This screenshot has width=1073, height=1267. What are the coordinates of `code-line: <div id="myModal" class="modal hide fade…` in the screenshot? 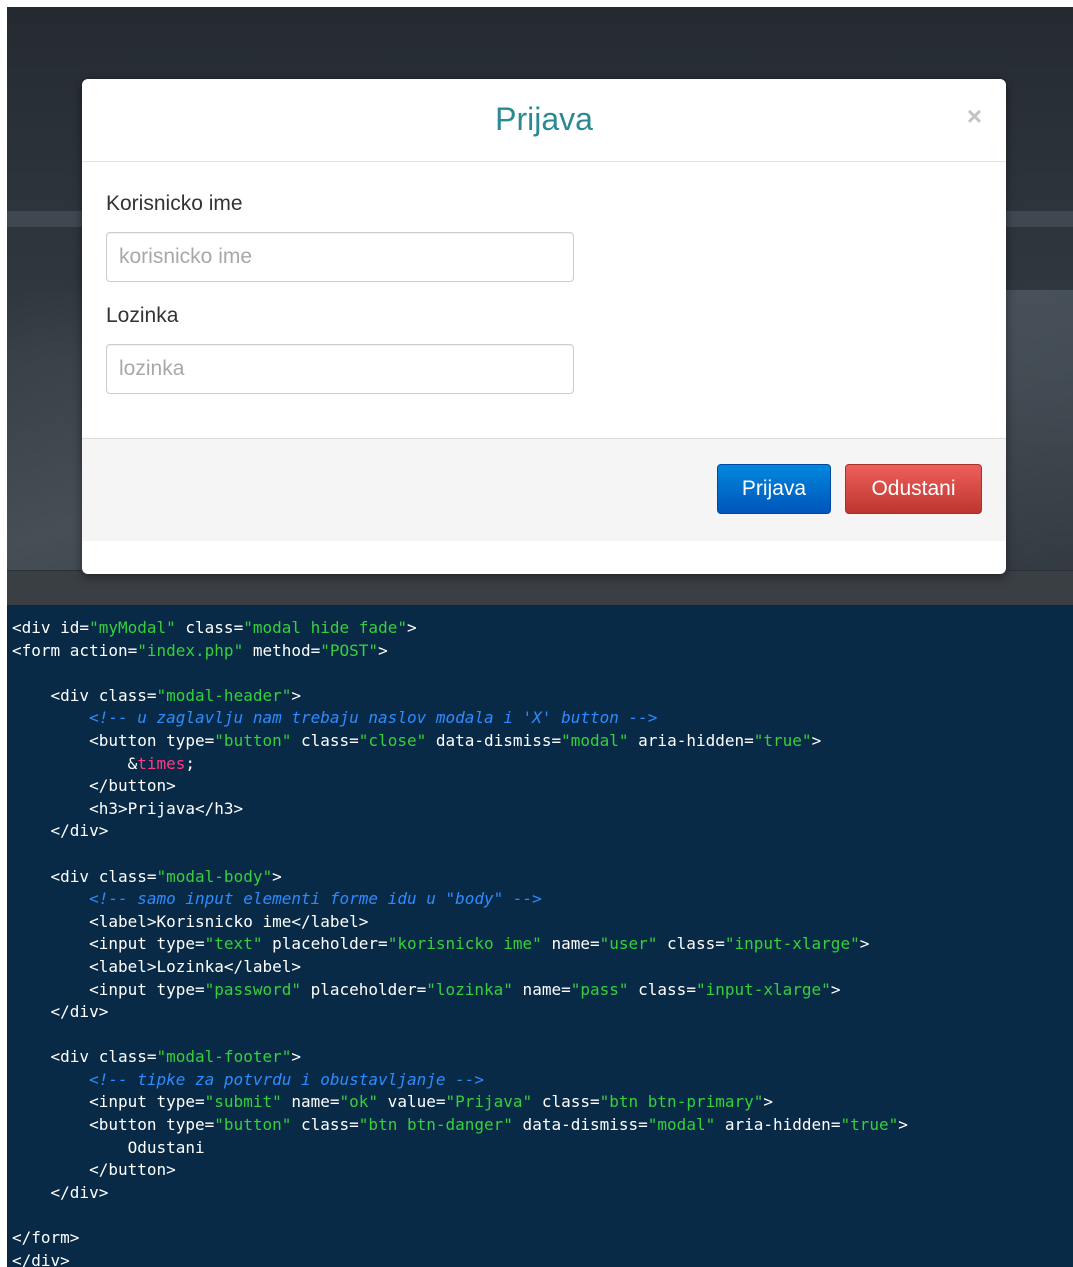 It's located at (542, 628).